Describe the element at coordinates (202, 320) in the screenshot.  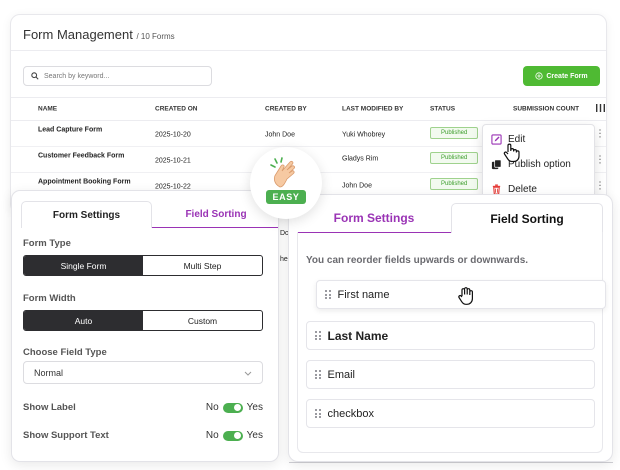
I see `form-width-custom: Custom` at that location.